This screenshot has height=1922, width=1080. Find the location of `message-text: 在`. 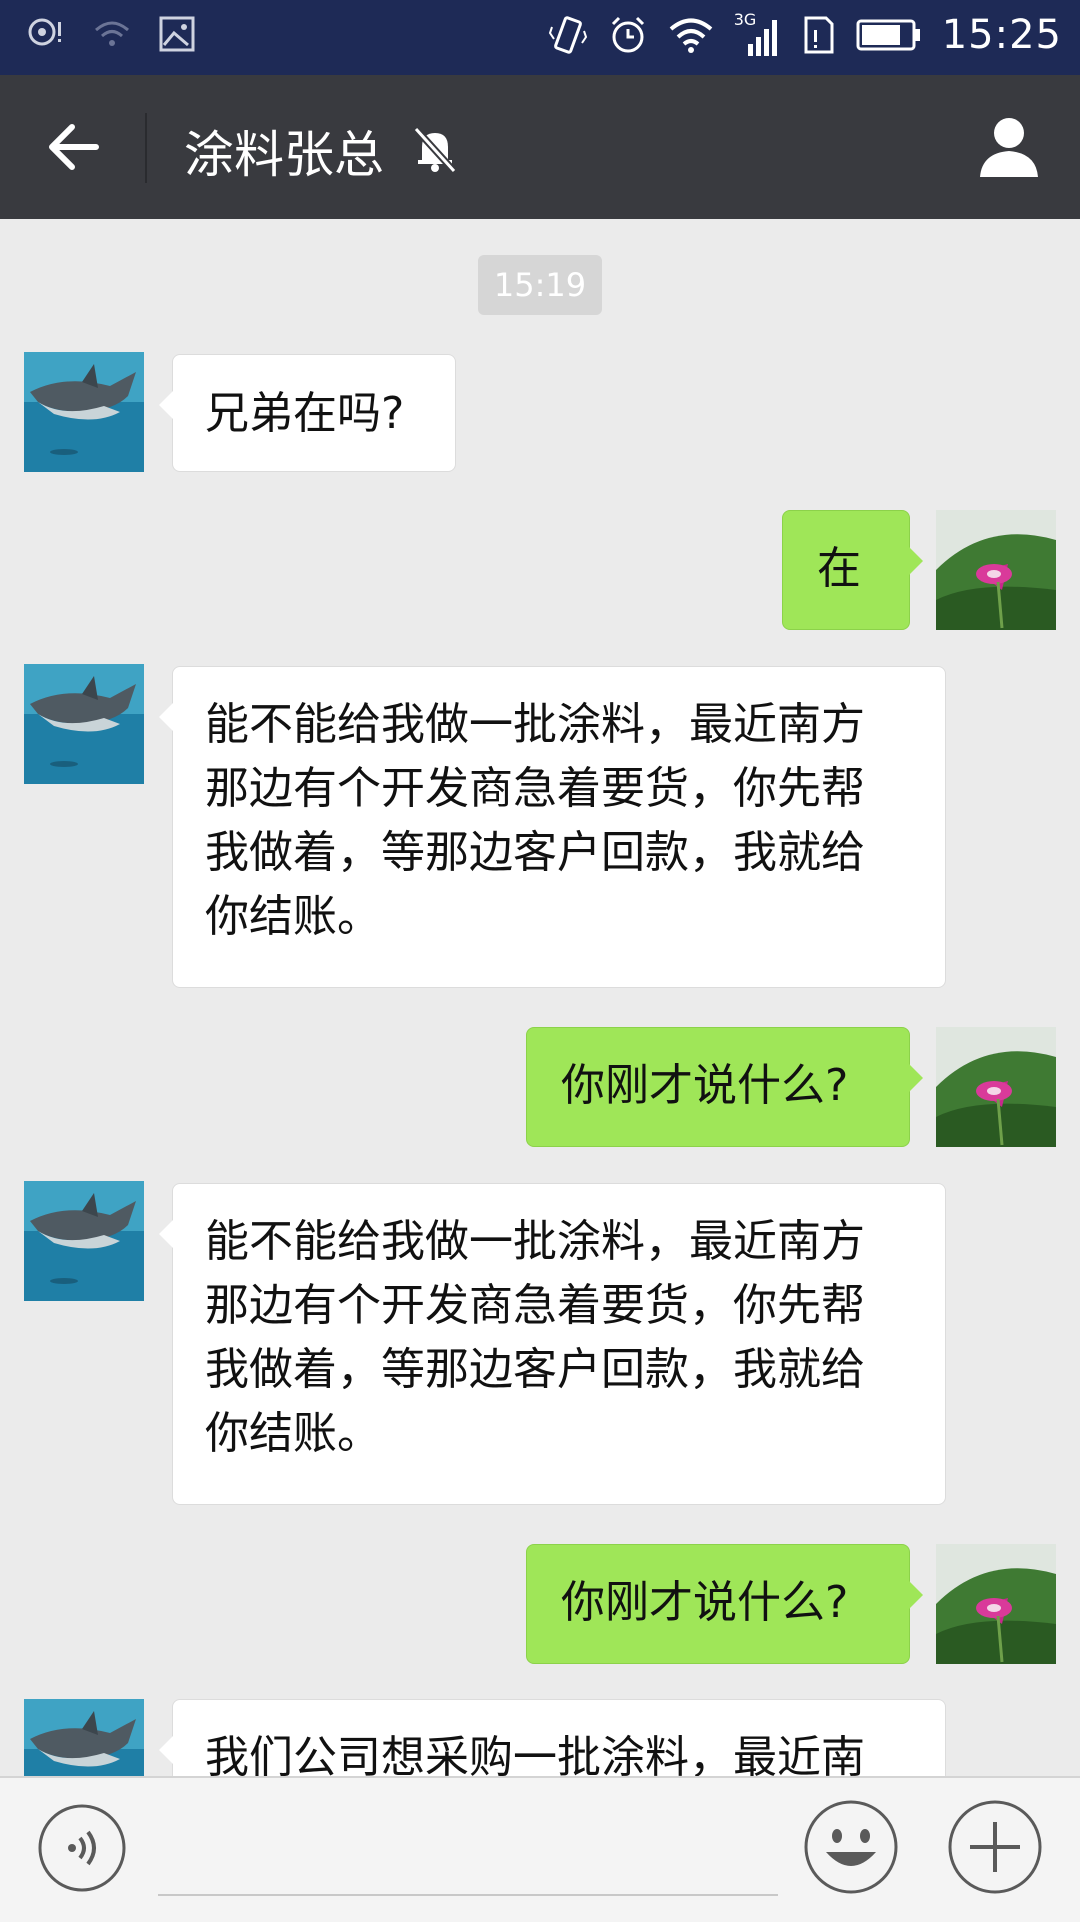

message-text: 在 is located at coordinates (839, 568).